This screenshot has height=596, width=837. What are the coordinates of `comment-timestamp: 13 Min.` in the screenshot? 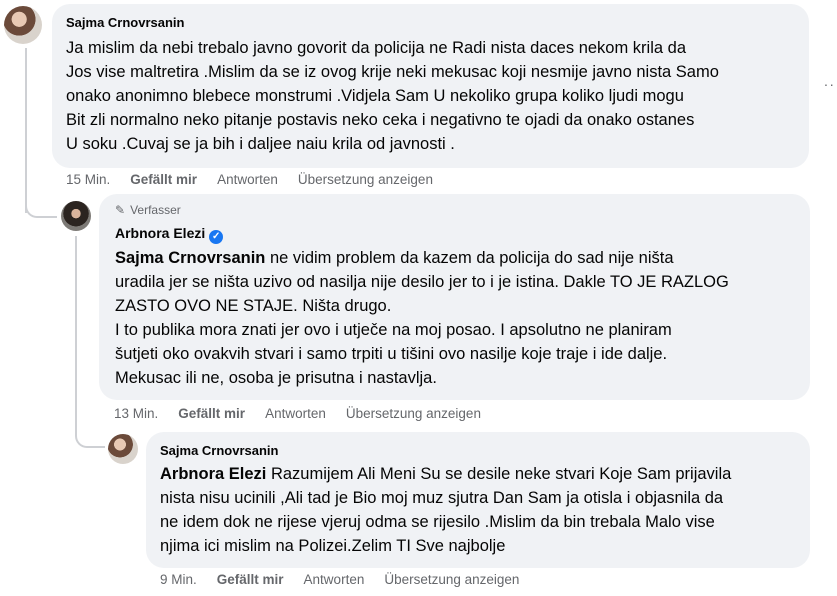 It's located at (136, 414).